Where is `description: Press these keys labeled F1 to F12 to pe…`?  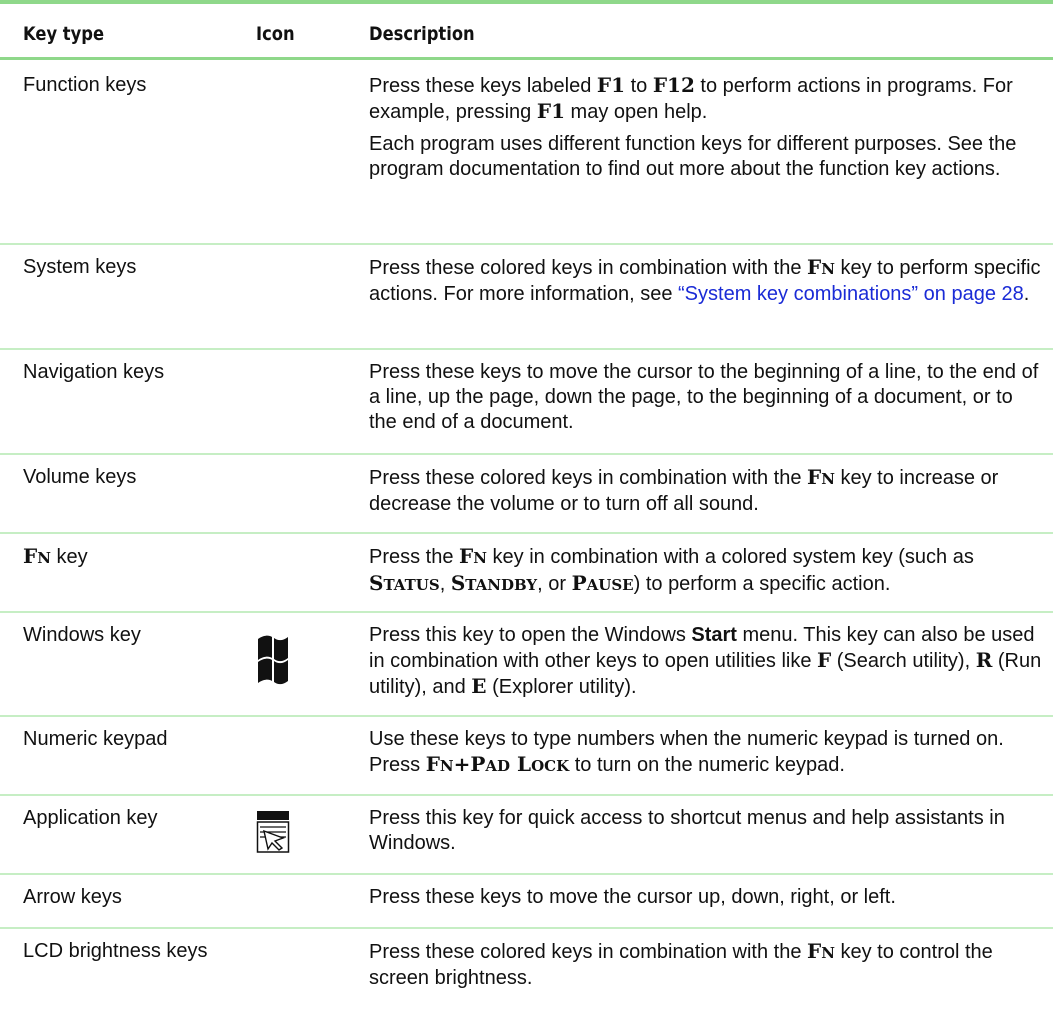 description: Press these keys labeled F1 to F12 to pe… is located at coordinates (706, 127).